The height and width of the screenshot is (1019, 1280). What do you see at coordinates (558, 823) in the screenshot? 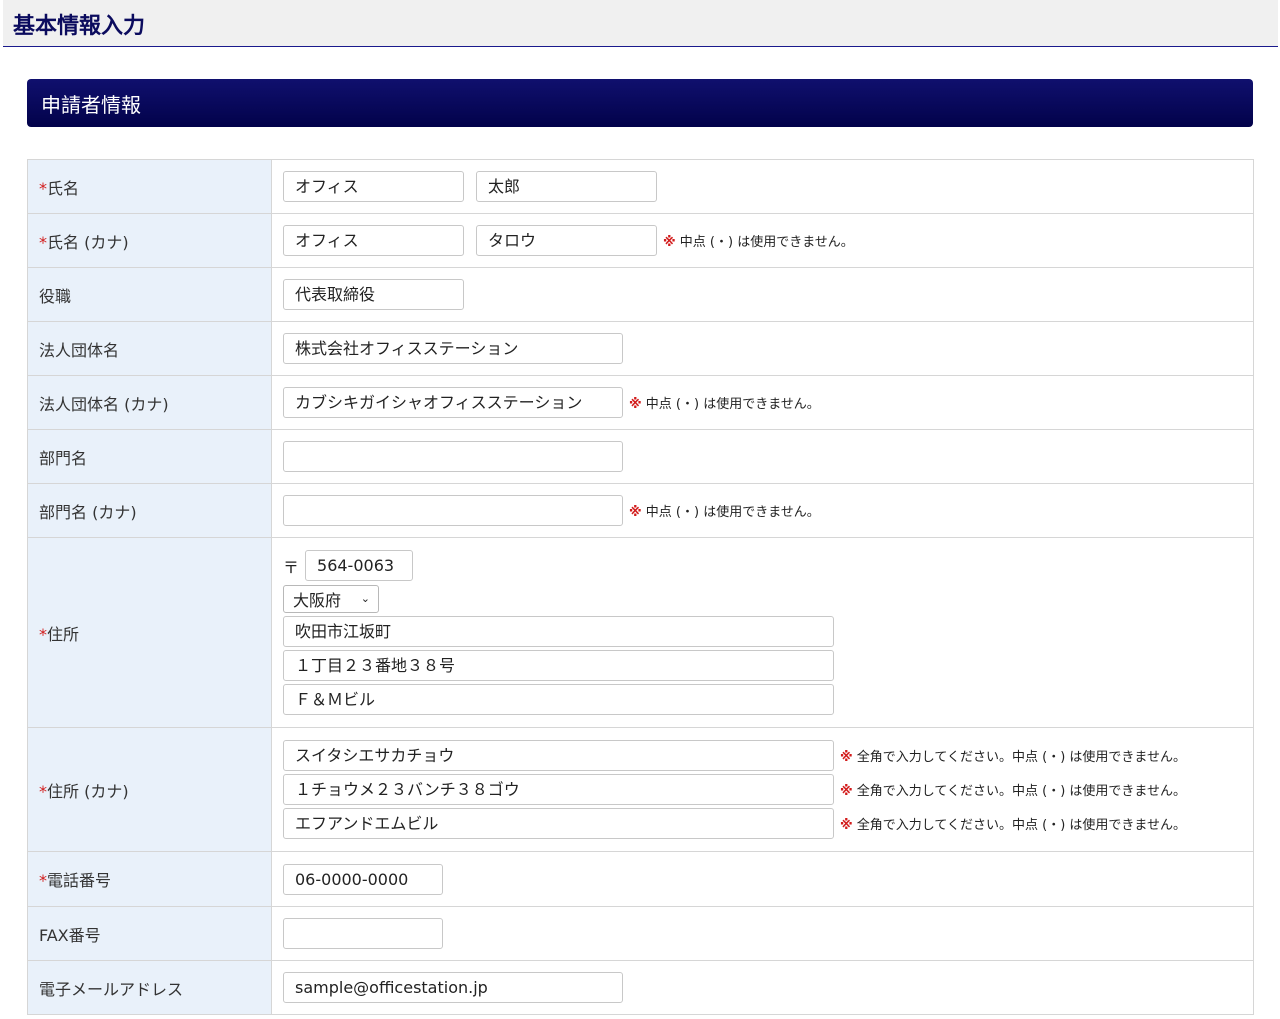
I see `address-kana-line3-input: エフアンドエムビル` at bounding box center [558, 823].